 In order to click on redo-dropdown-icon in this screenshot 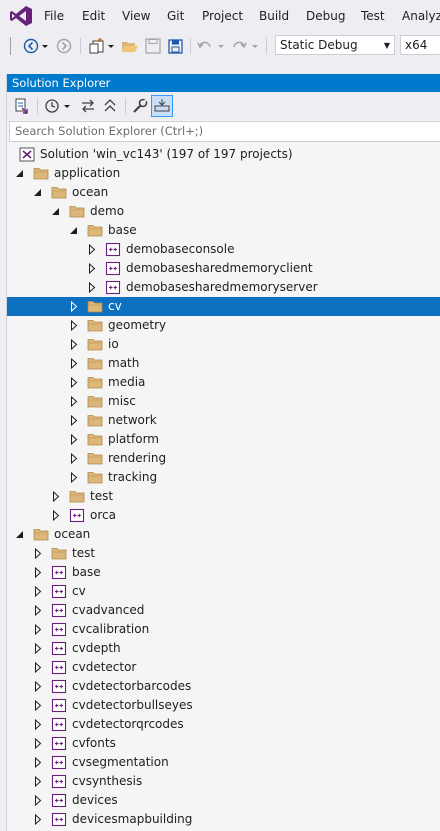, I will do `click(255, 46)`.